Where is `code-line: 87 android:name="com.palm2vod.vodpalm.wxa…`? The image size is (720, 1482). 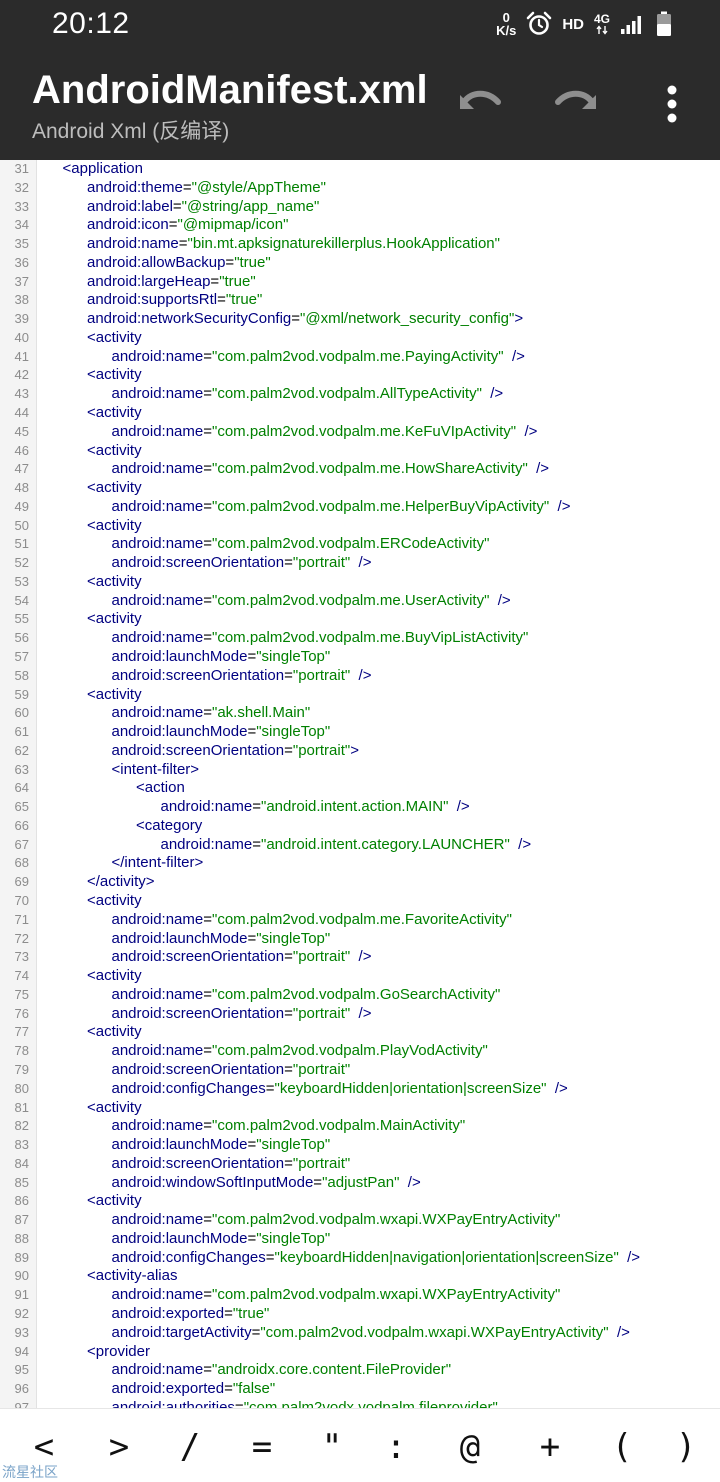 code-line: 87 android:name="com.palm2vod.vodpalm.wxa… is located at coordinates (360, 1220).